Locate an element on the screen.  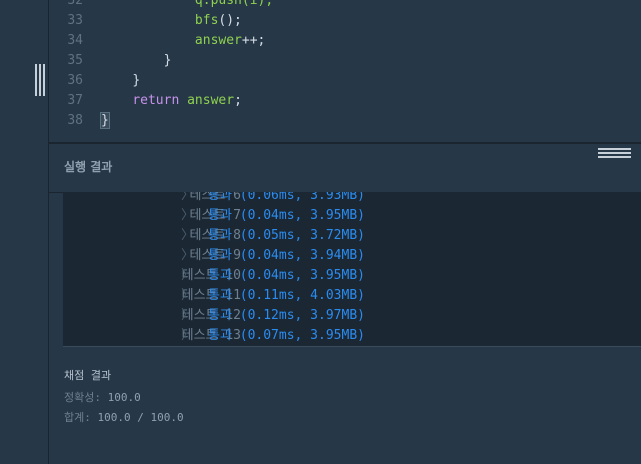
score-summary: 채점 결과 정확성: 100.0 합계: 100.0 / 100.0 is located at coordinates (124, 397).